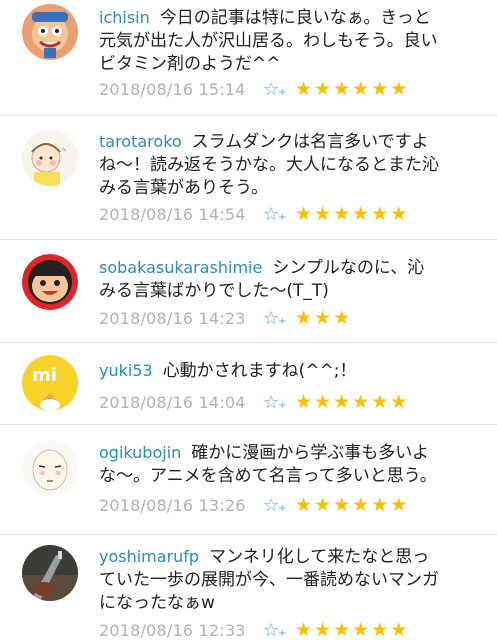 The width and height of the screenshot is (497, 640). Describe the element at coordinates (124, 17) in the screenshot. I see `username-link: ichisin` at that location.